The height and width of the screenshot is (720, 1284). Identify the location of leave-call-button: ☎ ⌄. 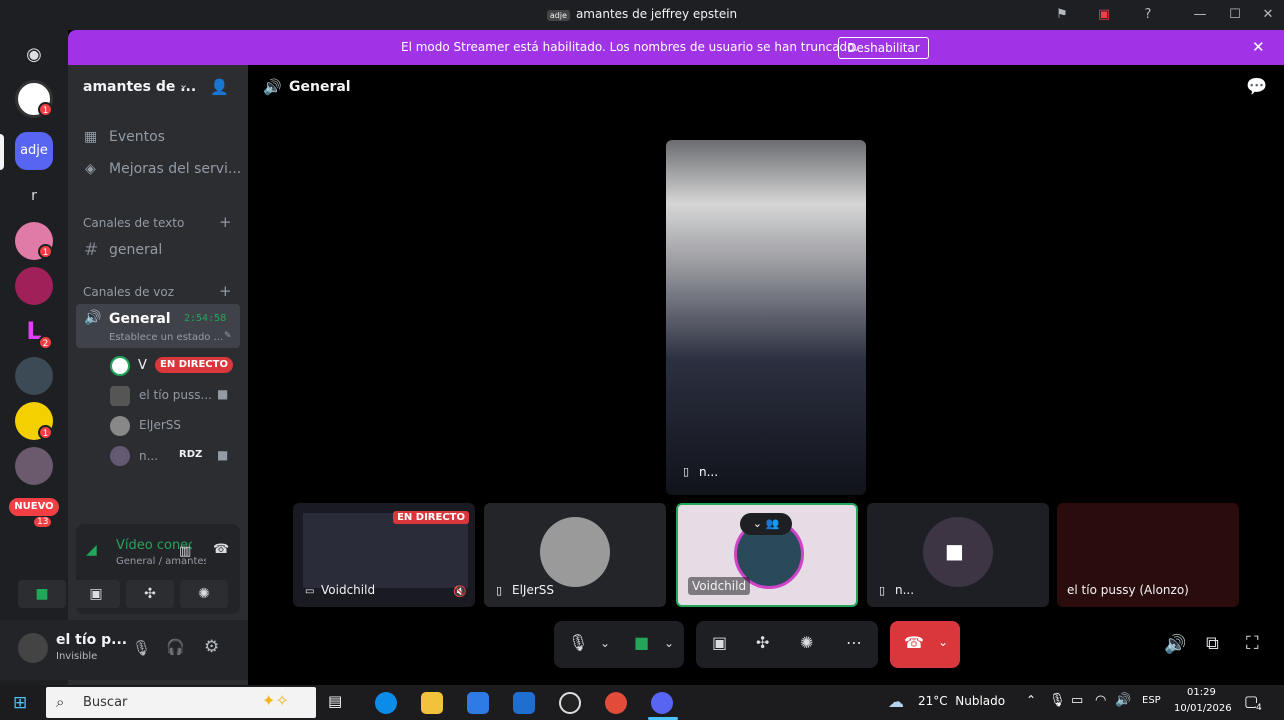
(925, 644).